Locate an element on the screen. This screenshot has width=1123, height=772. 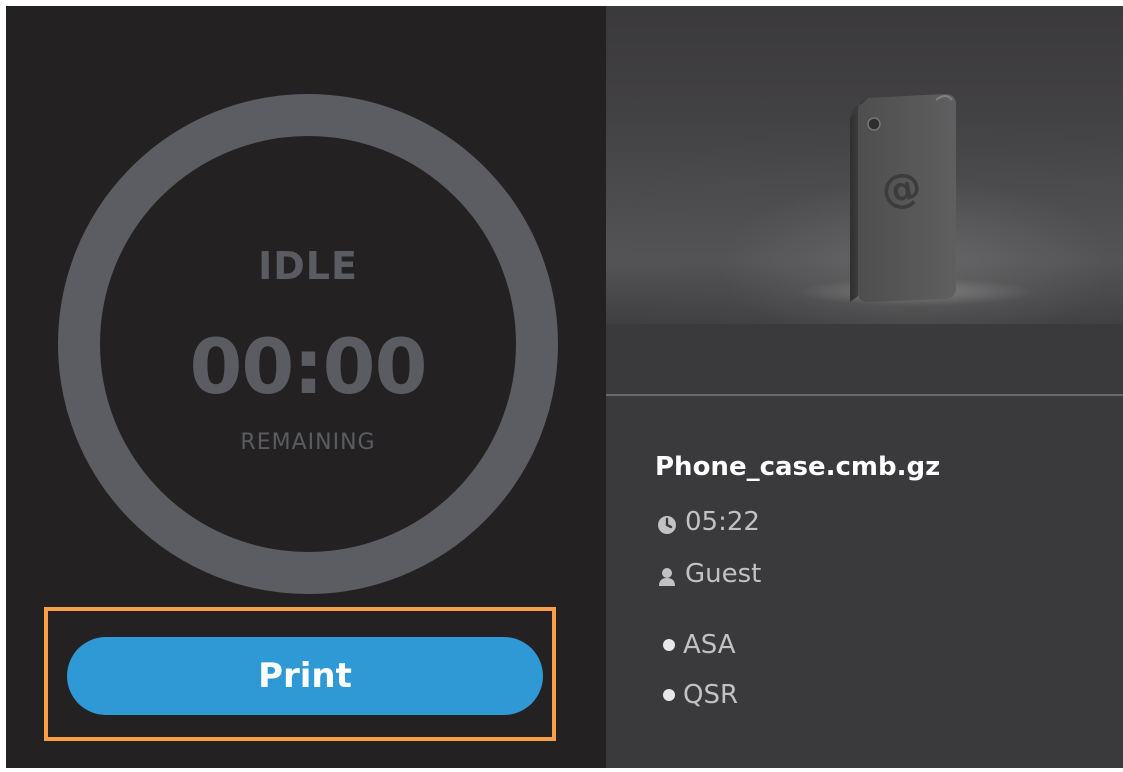
print-button: Print is located at coordinates (305, 676).